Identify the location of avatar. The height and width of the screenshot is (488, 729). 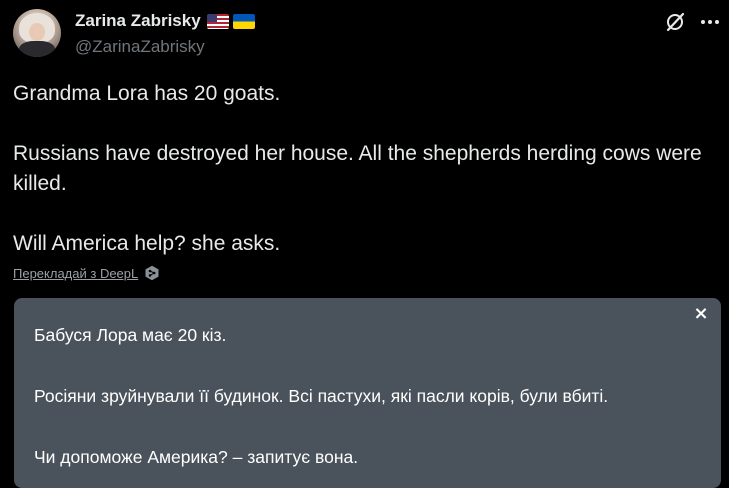
(37, 33).